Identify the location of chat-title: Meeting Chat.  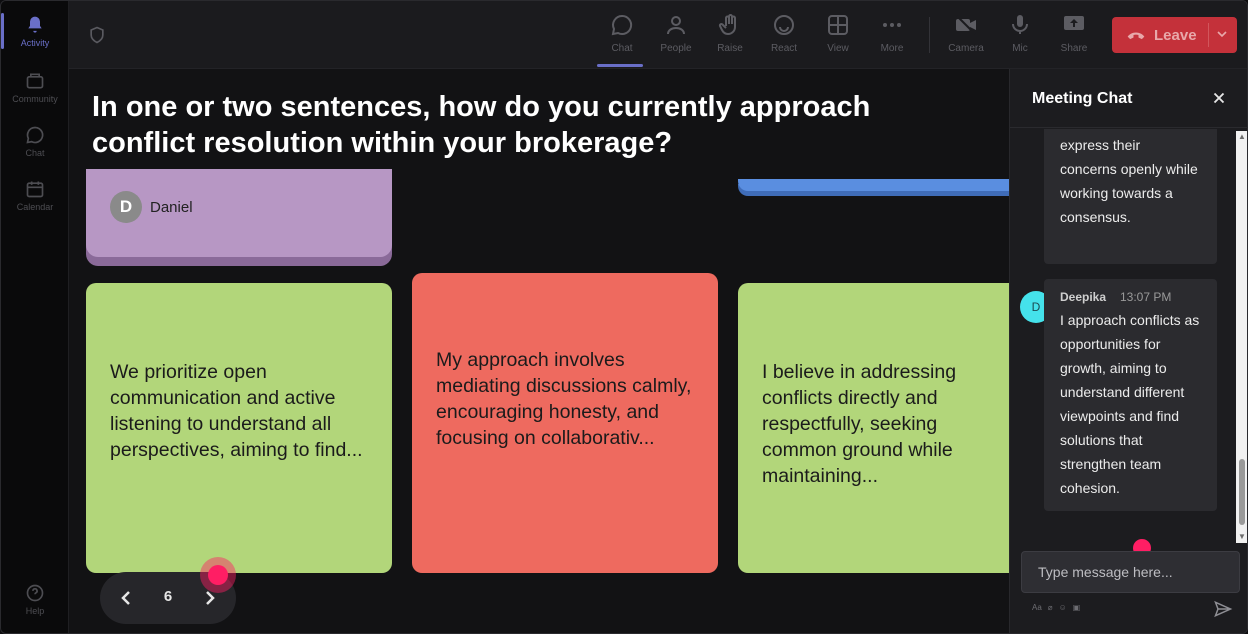
(1082, 98).